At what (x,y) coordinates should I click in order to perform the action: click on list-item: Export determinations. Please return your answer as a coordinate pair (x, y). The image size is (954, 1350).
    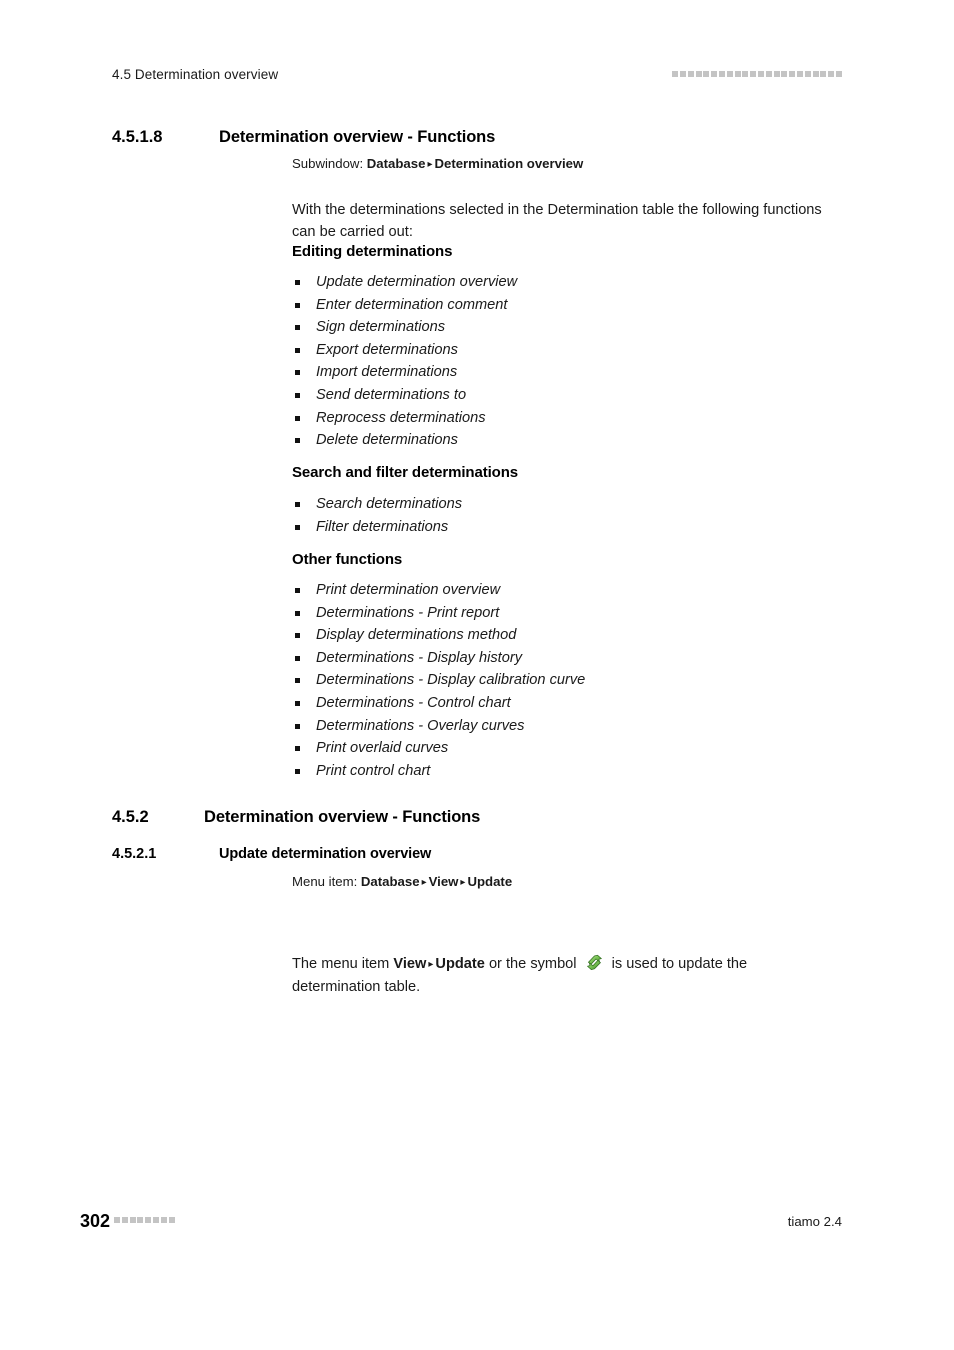
    Looking at the image, I should click on (572, 350).